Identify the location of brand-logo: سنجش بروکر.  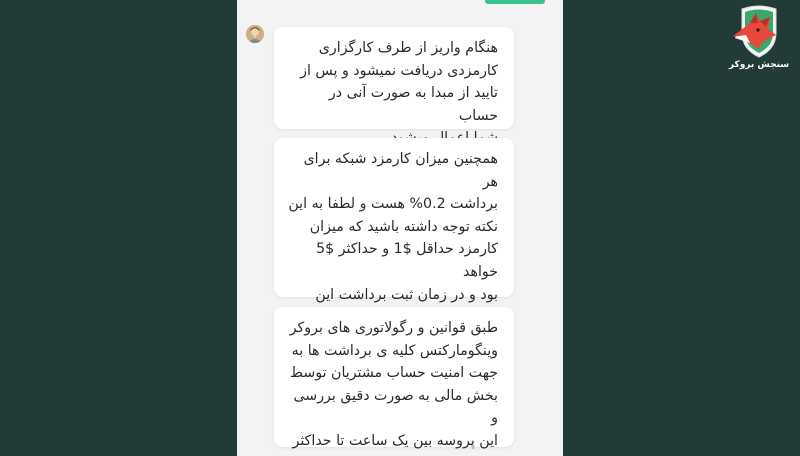
(759, 40).